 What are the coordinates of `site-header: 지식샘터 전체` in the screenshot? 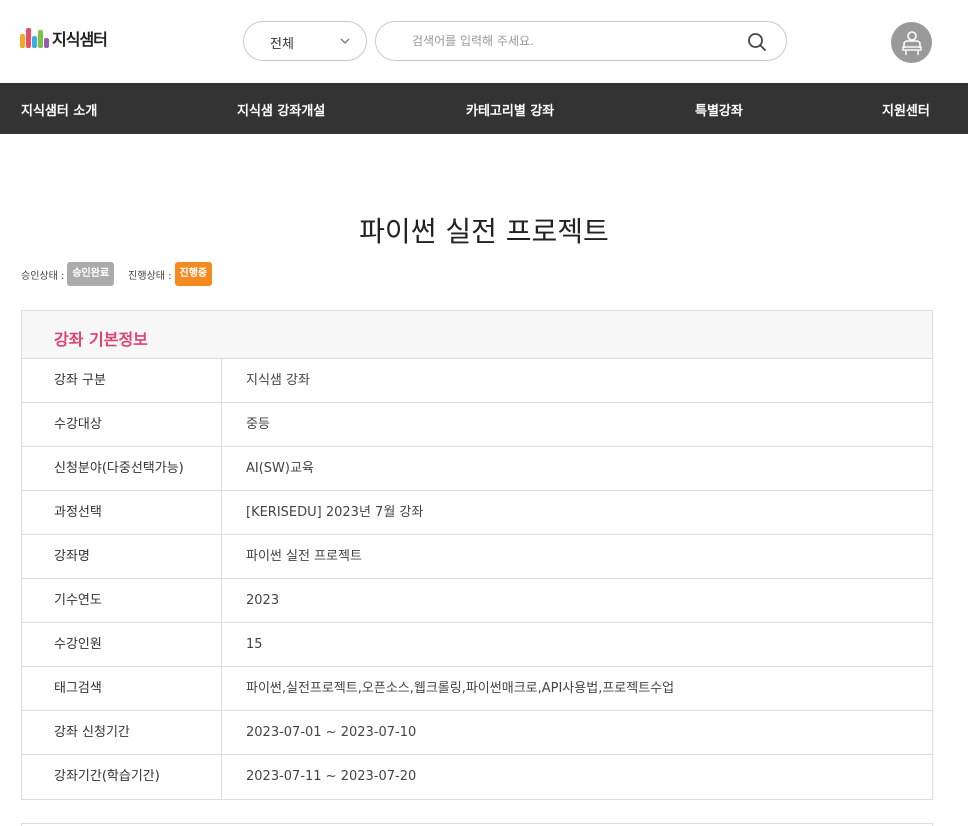 It's located at (484, 41).